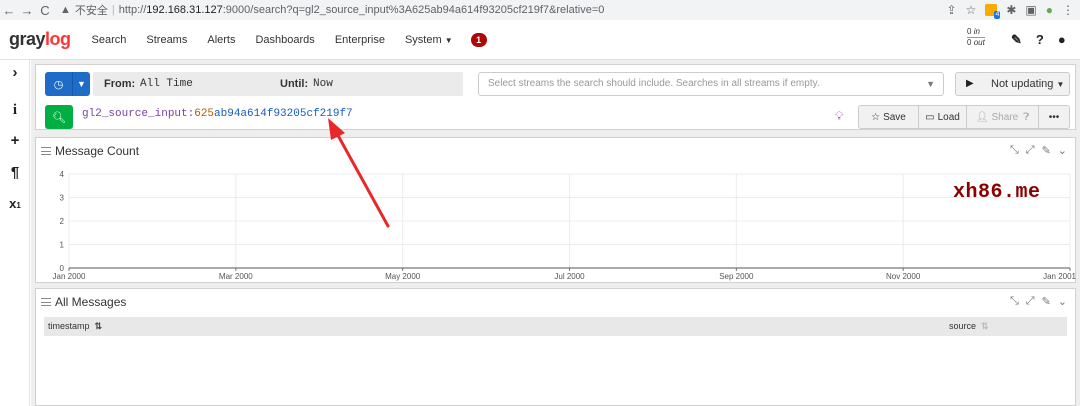 The width and height of the screenshot is (1080, 406). Describe the element at coordinates (1030, 301) in the screenshot. I see `expand-icon: ⤢` at that location.